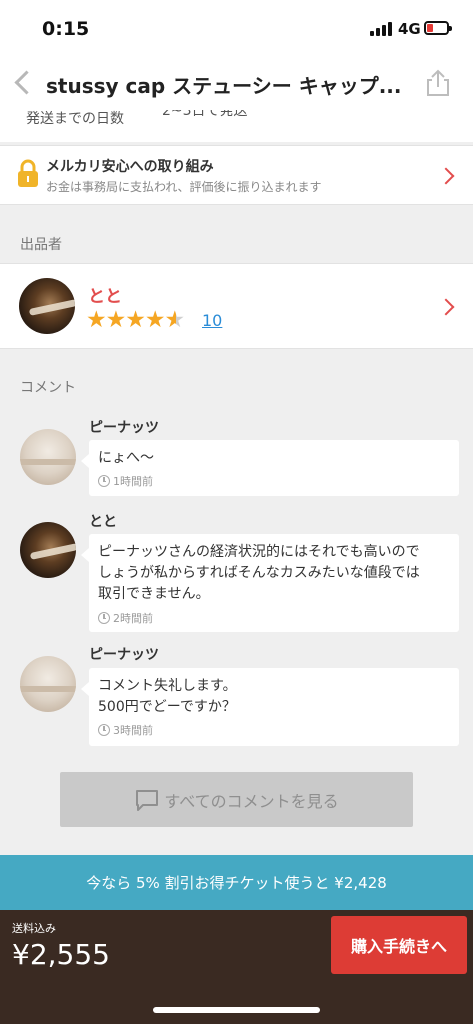 The height and width of the screenshot is (1024, 473). What do you see at coordinates (251, 801) in the screenshot?
I see `all-comments-label: すべてのコメントを見る` at bounding box center [251, 801].